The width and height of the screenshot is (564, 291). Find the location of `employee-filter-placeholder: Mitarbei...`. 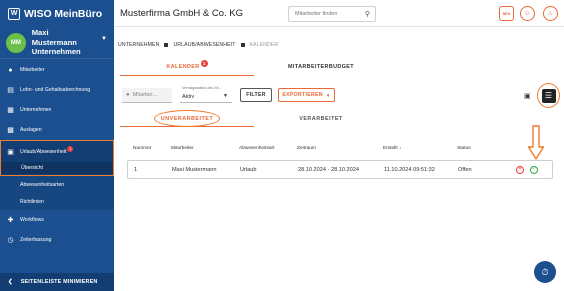

employee-filter-placeholder: Mitarbei... is located at coordinates (145, 95).